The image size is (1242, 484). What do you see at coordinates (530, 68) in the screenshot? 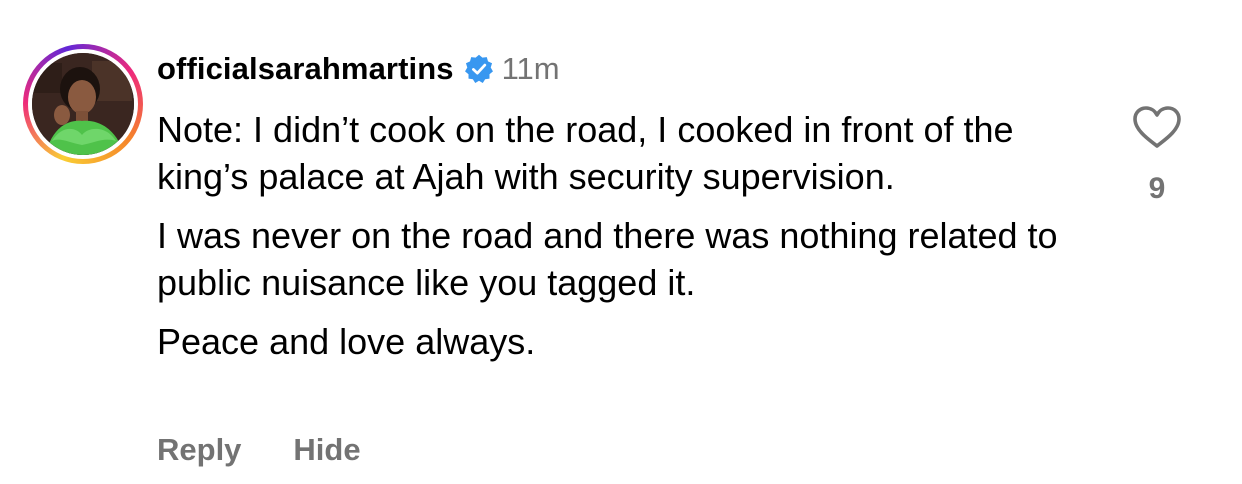
I see `timestamp: 11m` at bounding box center [530, 68].